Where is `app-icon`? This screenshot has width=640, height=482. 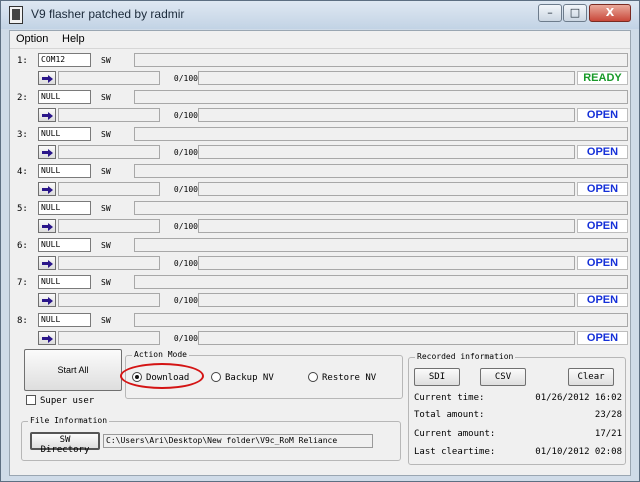
app-icon is located at coordinates (16, 15).